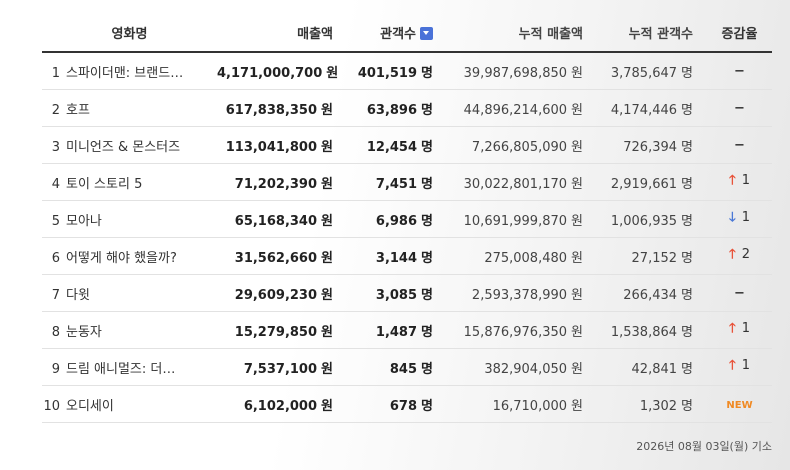 This screenshot has width=790, height=470. What do you see at coordinates (739, 405) in the screenshot?
I see `new-badge: NEW` at bounding box center [739, 405].